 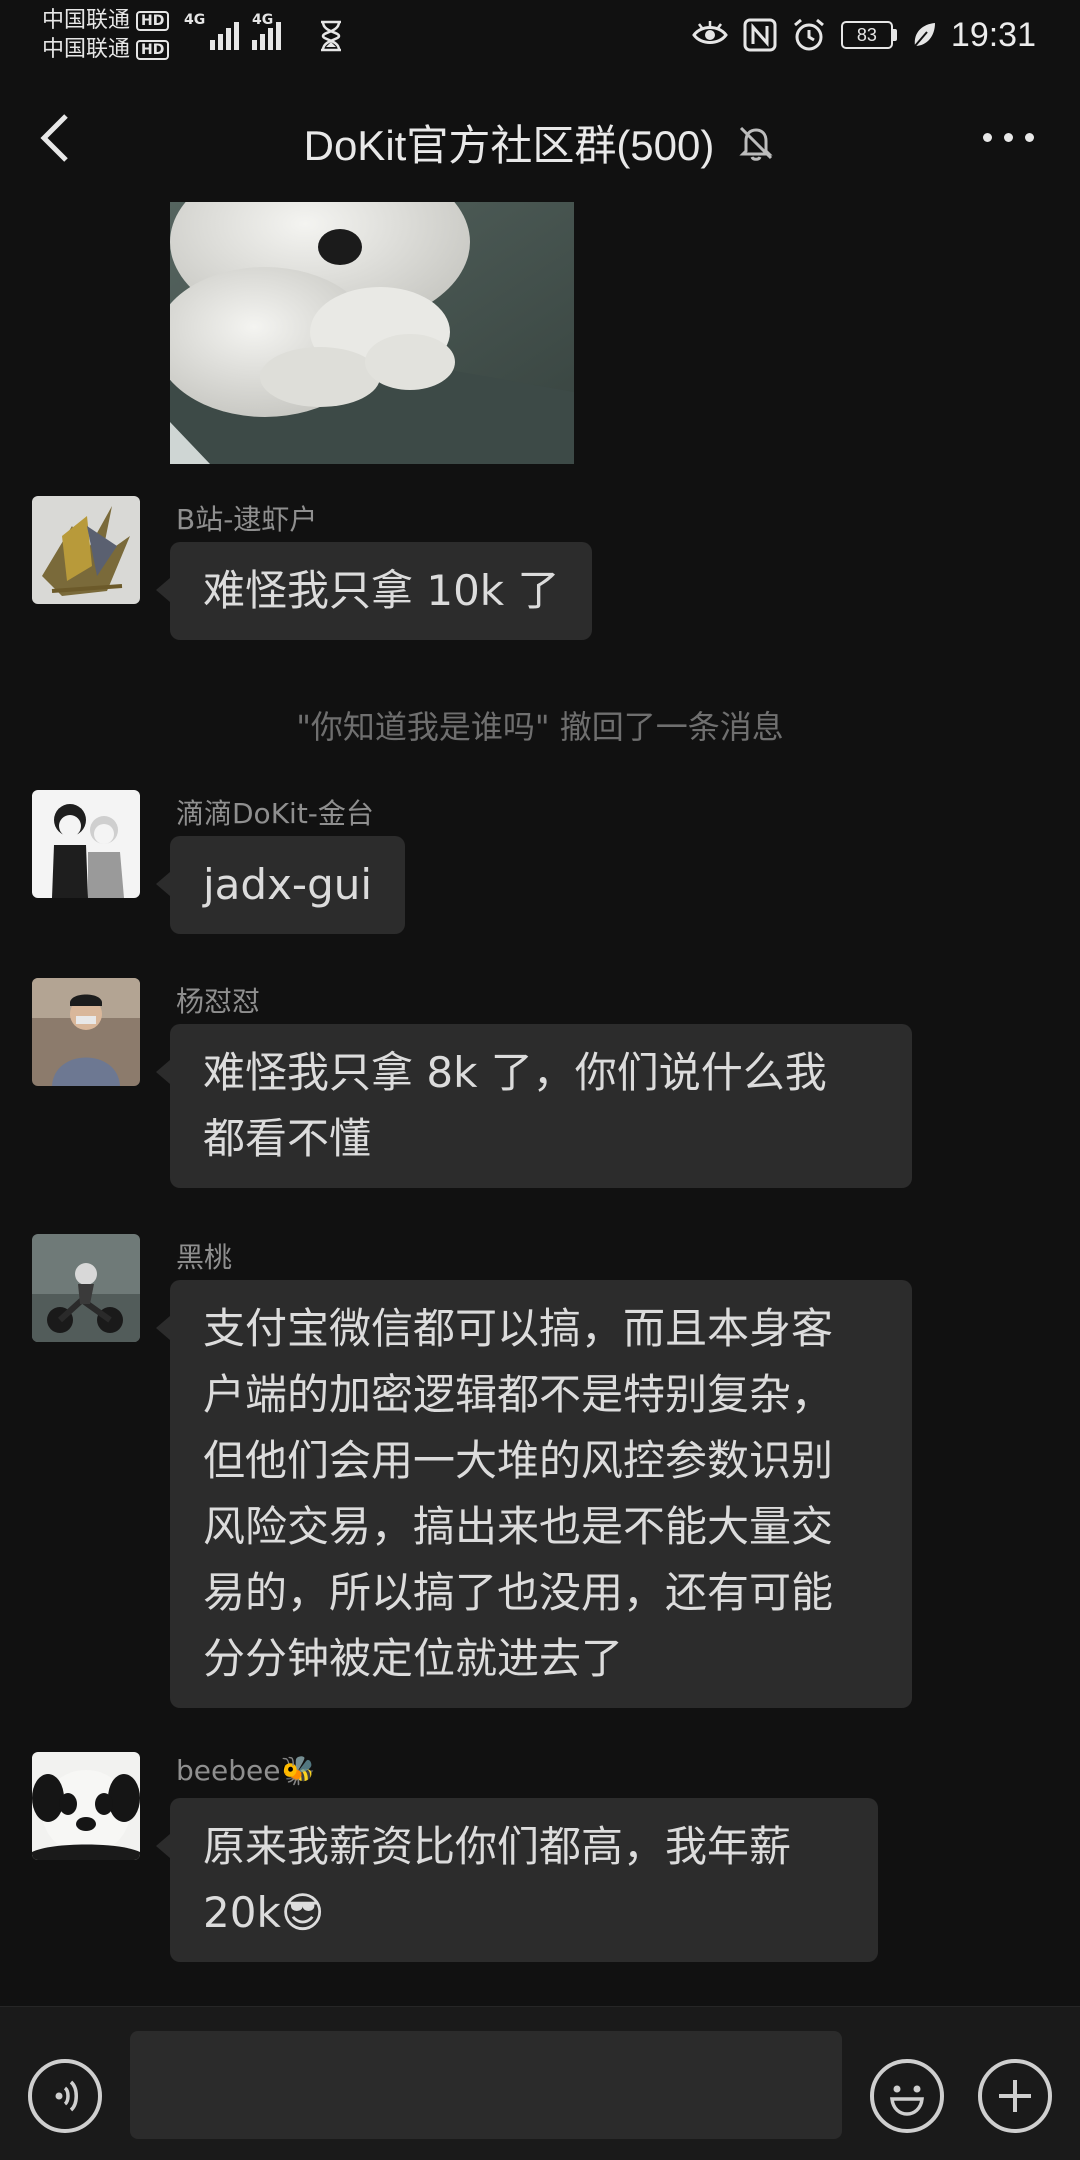 I want to click on more-dots-icon, so click(x=987, y=137).